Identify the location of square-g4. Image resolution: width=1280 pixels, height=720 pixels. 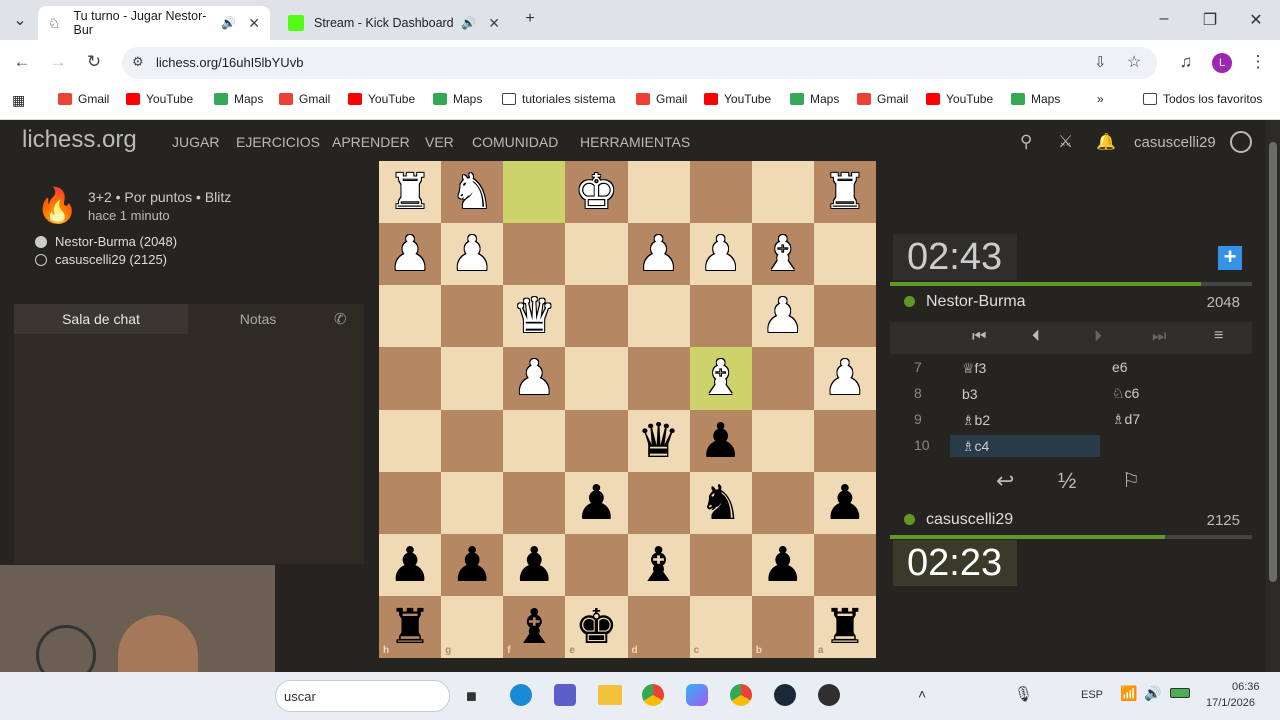
(472, 378).